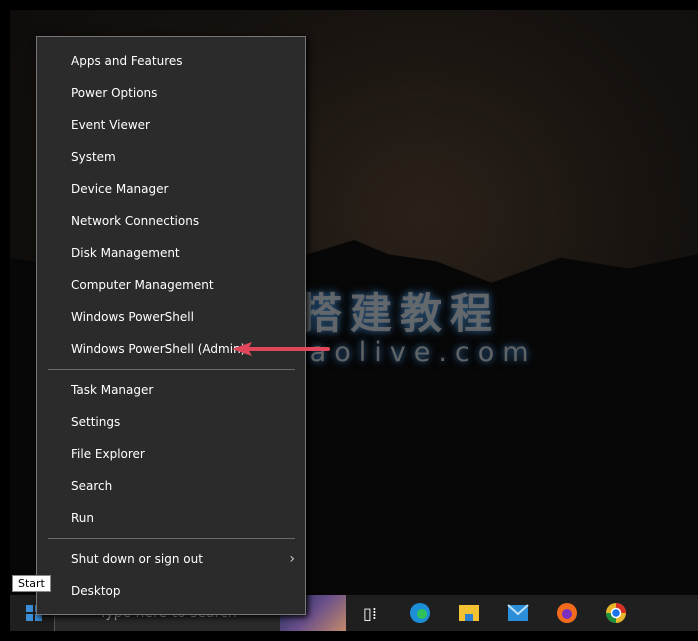 The width and height of the screenshot is (698, 641). I want to click on menu-item-system: System, so click(171, 157).